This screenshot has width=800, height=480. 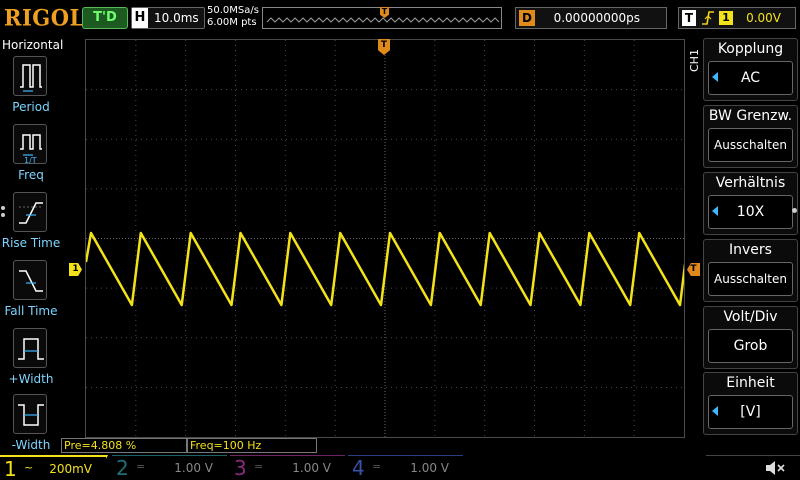 I want to click on menu-volts-div: Volt/Div Grob, so click(x=750, y=337).